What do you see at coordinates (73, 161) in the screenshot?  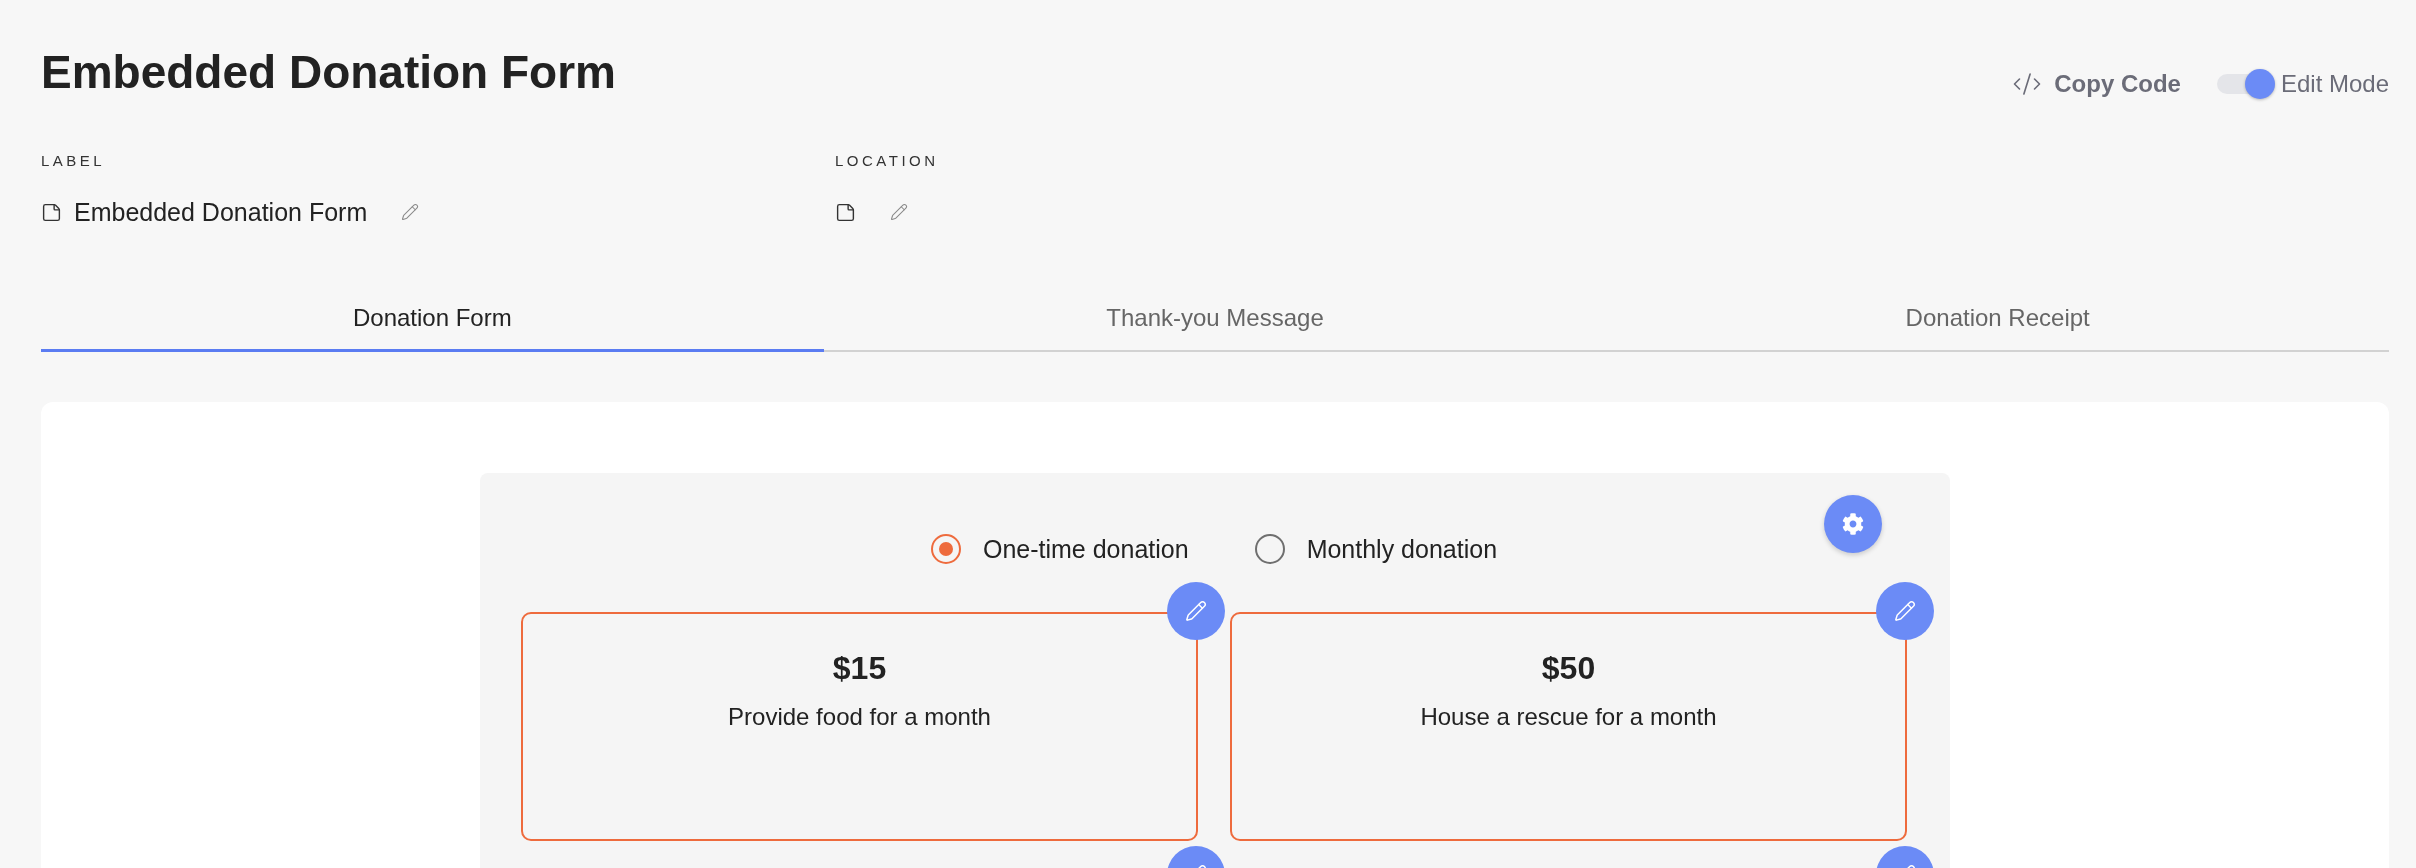 I see `field-label: LABEL` at bounding box center [73, 161].